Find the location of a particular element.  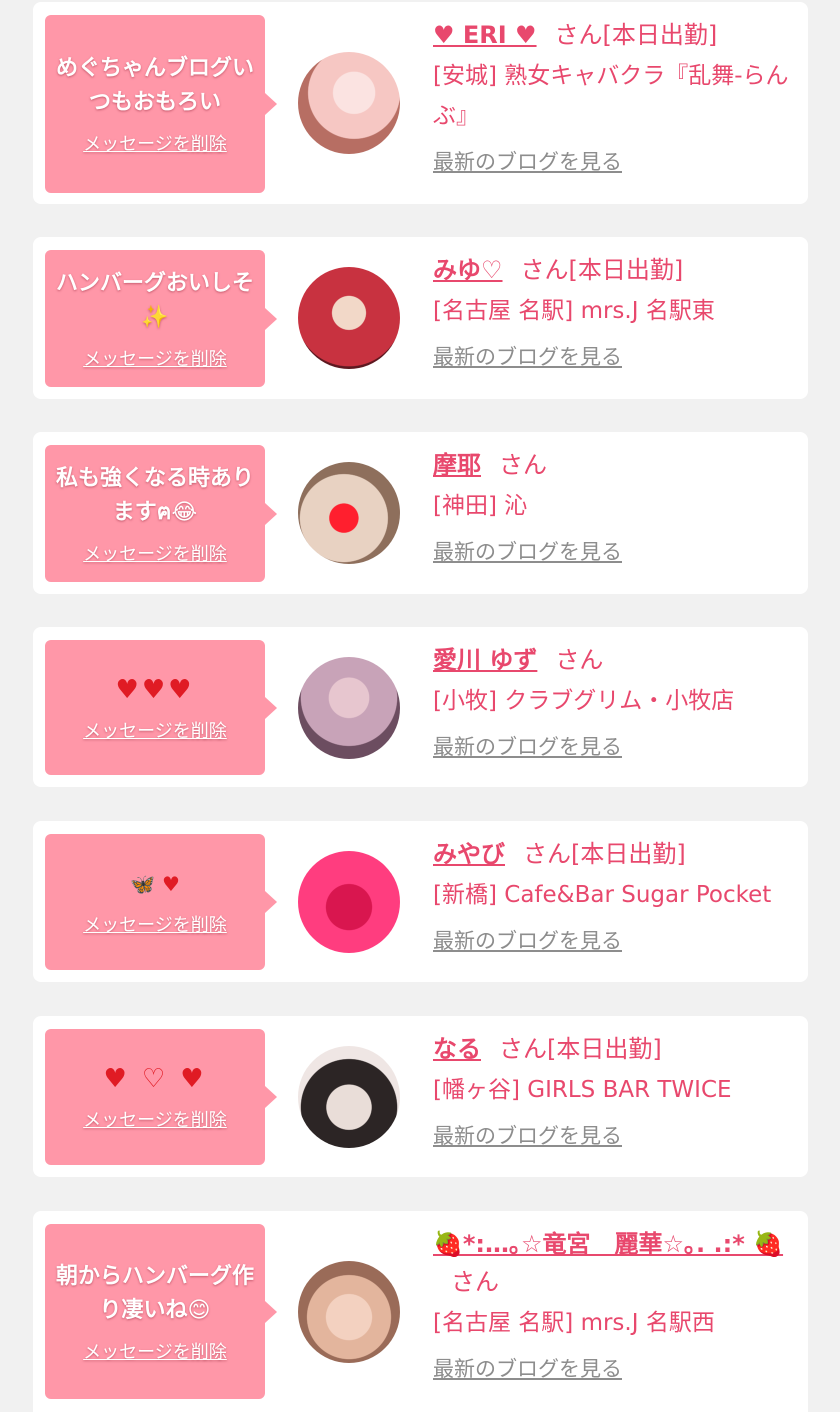

message-bubble: めぐちゃんブログいつもおもろい メッセージを削除 is located at coordinates (161, 104).